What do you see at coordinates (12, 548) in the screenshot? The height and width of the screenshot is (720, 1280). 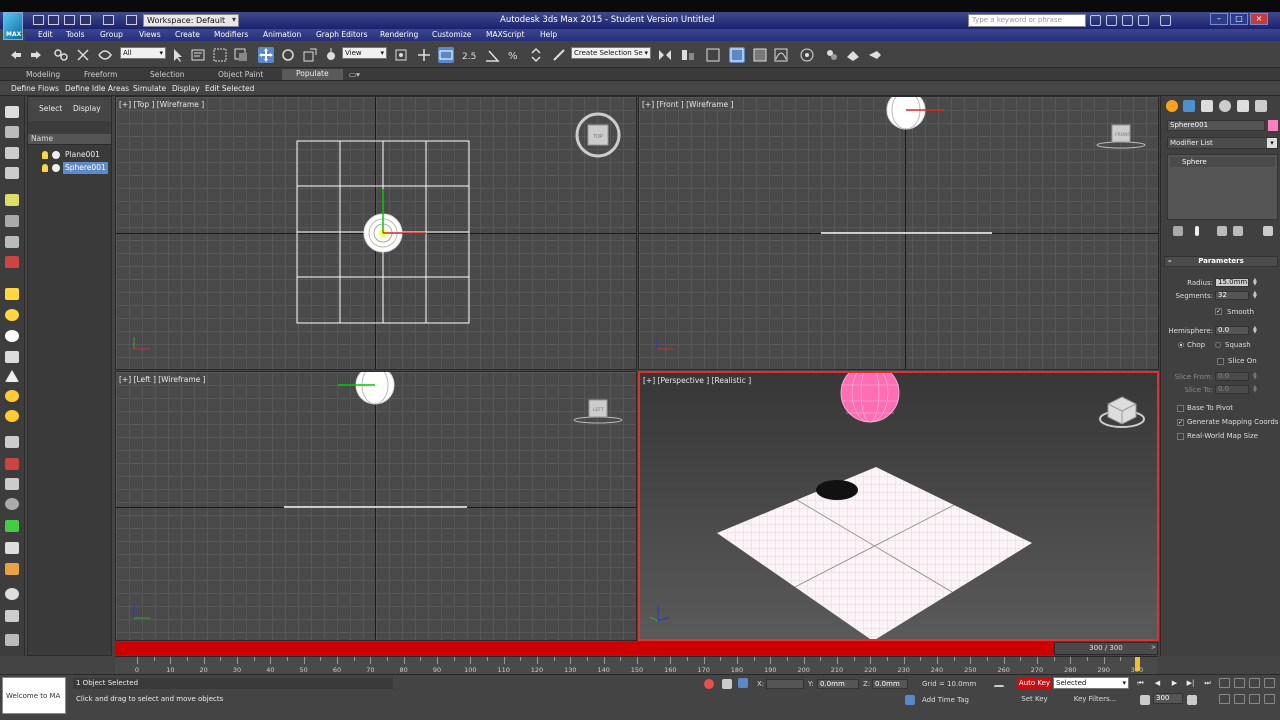 I see `sync-selection-icon` at bounding box center [12, 548].